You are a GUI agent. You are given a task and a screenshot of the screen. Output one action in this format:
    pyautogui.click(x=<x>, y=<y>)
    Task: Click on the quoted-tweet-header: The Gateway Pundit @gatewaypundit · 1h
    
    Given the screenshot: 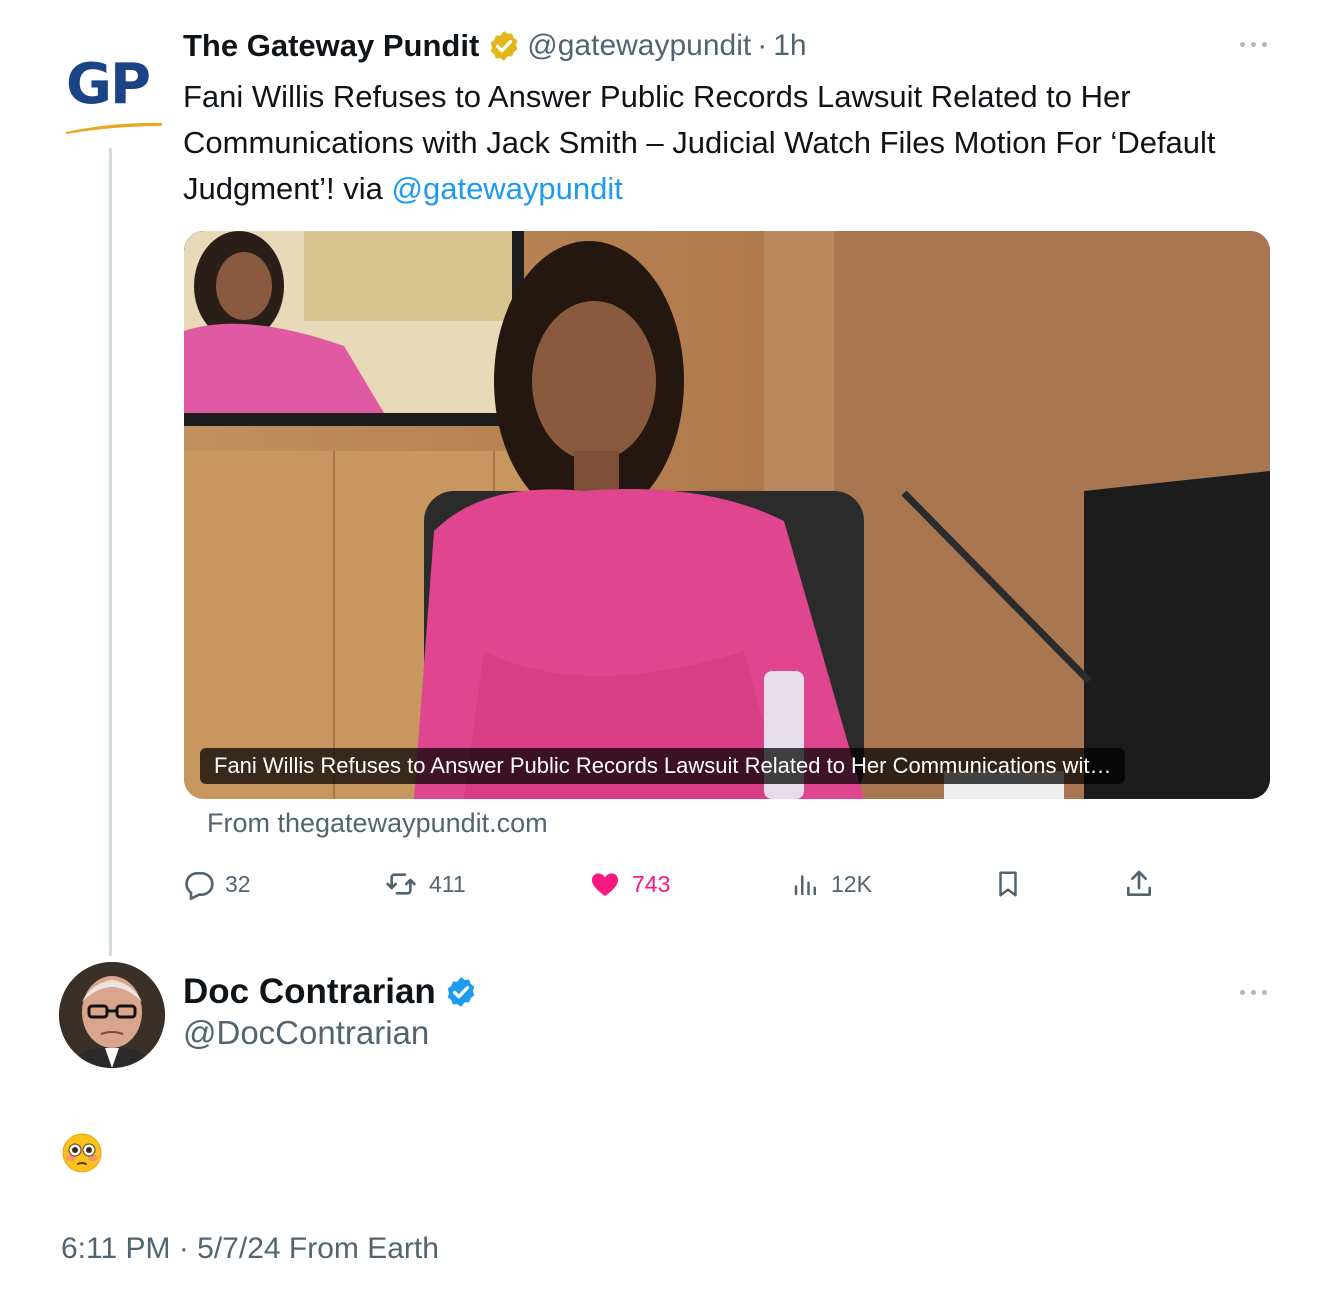 What is the action you would take?
    pyautogui.click(x=495, y=46)
    